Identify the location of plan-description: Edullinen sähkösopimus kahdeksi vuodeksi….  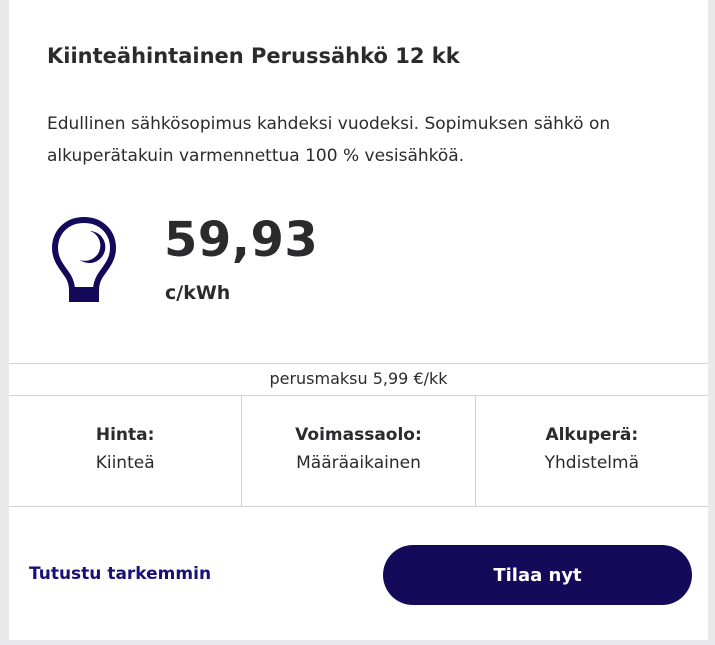
(329, 140).